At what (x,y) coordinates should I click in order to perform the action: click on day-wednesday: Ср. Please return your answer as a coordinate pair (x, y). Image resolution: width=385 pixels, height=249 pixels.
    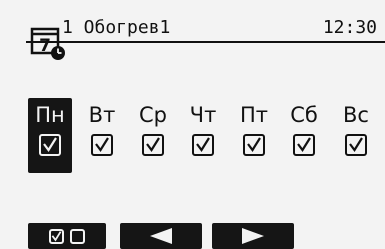
    Looking at the image, I should click on (153, 135).